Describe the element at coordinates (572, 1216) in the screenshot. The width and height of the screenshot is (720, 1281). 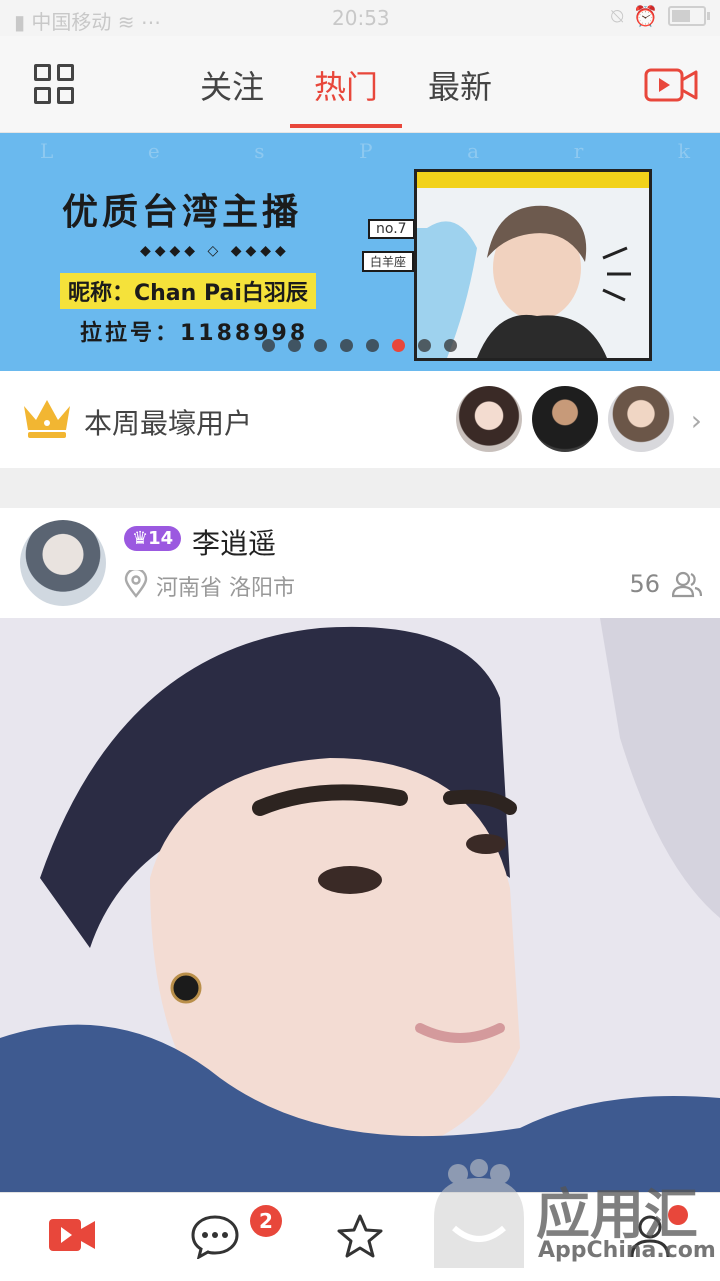
I see `appchina-watermark: 应用汇 AppChina.com` at that location.